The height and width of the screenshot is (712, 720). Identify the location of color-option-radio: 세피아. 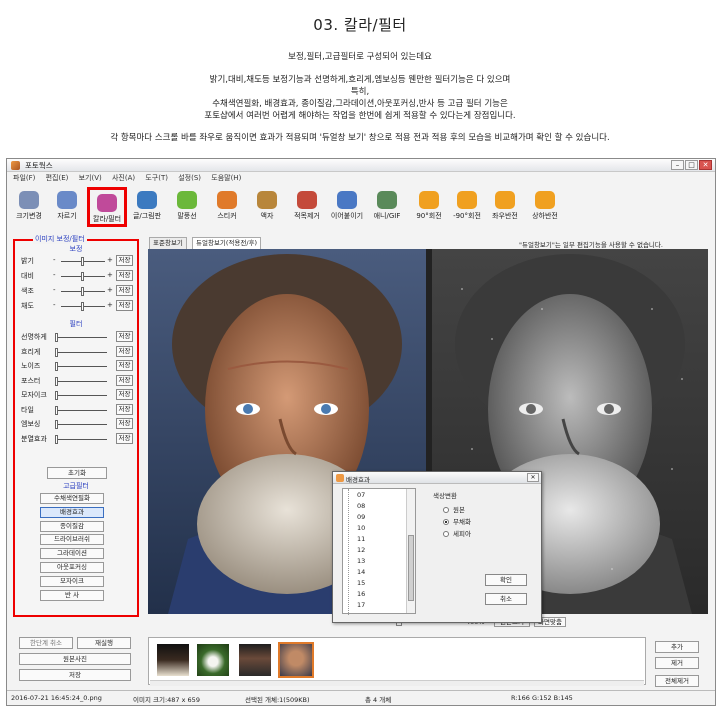
(457, 533).